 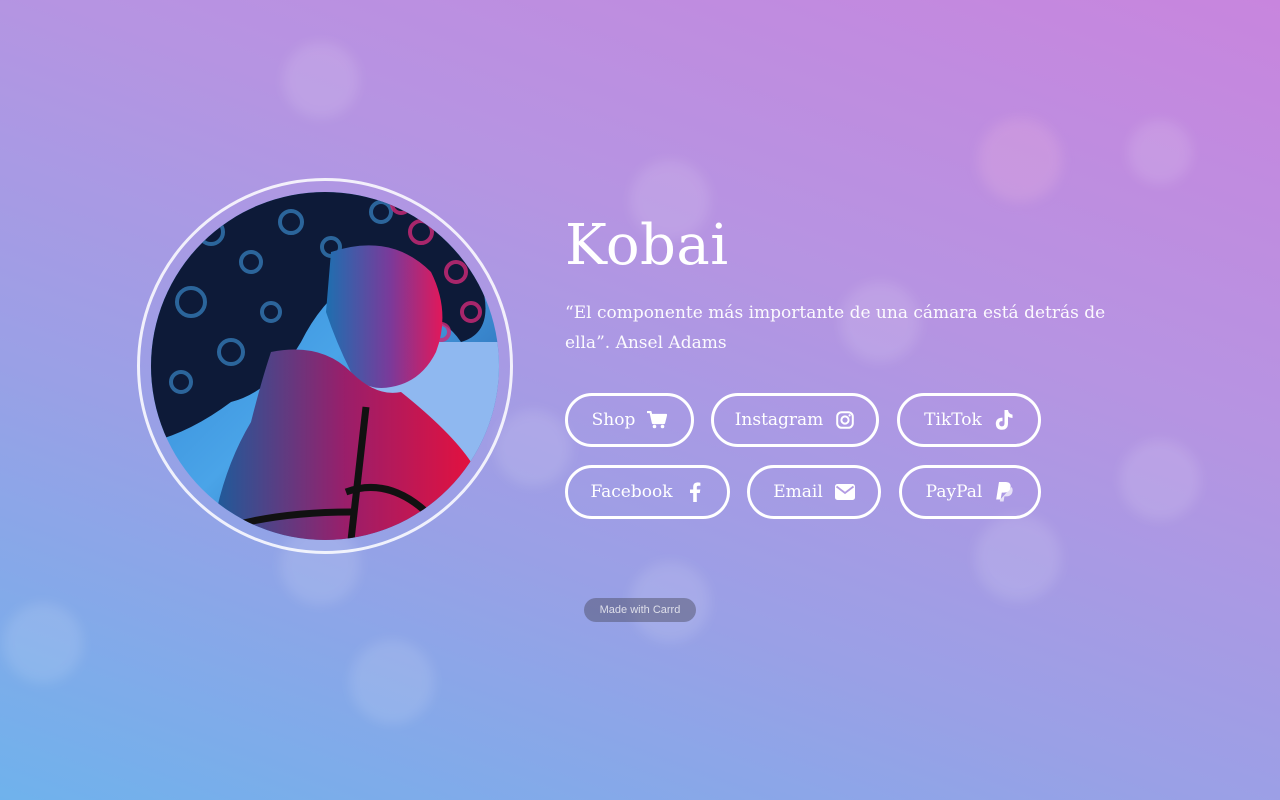 I want to click on instagram-button: Instagram, so click(x=795, y=420).